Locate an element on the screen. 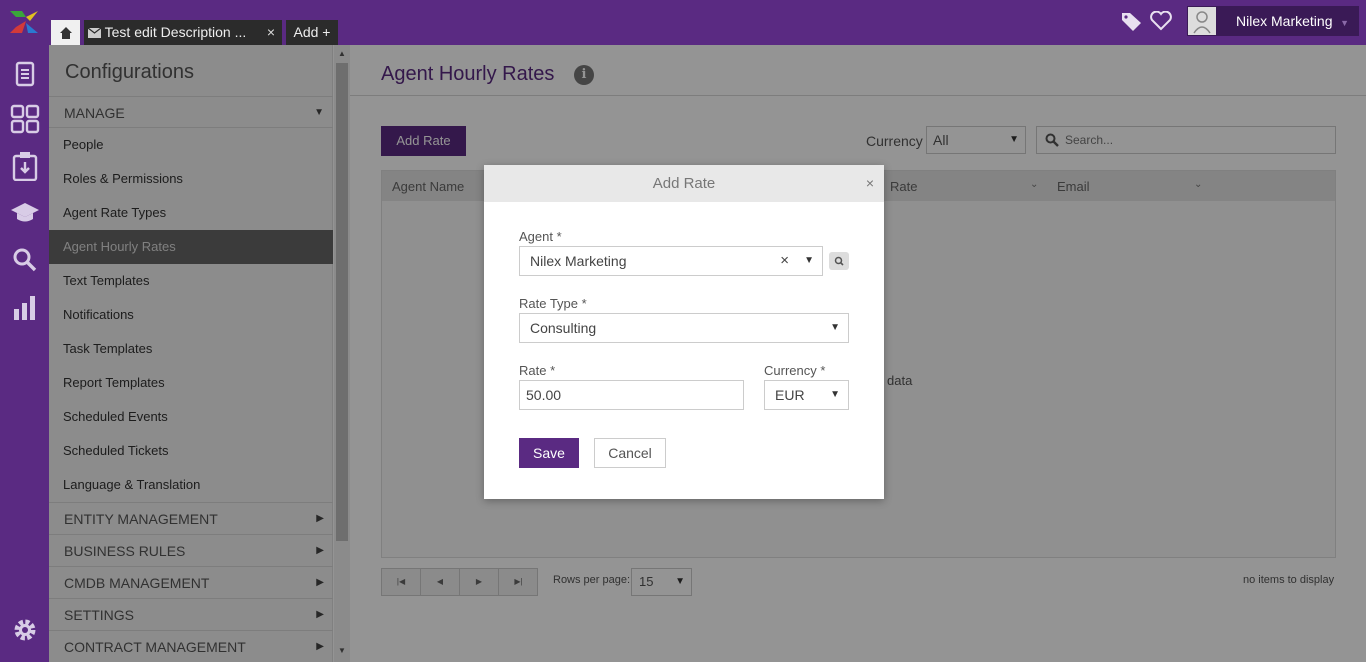 The image size is (1366, 663). logo-icon is located at coordinates (24, 22).